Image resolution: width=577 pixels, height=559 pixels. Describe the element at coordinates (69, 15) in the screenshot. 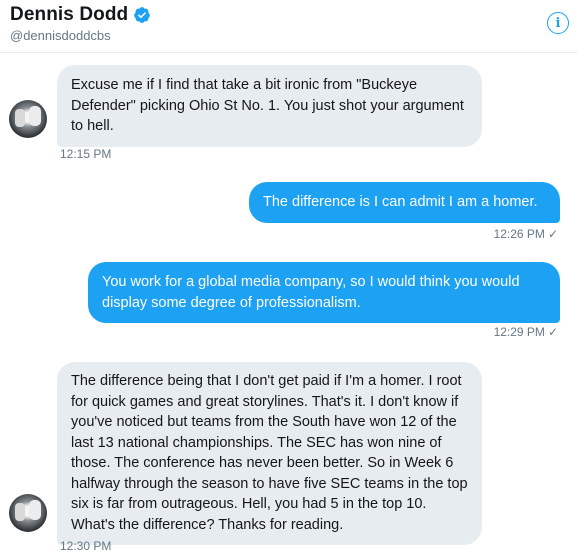

I see `contact-name: Dennis Dodd` at that location.